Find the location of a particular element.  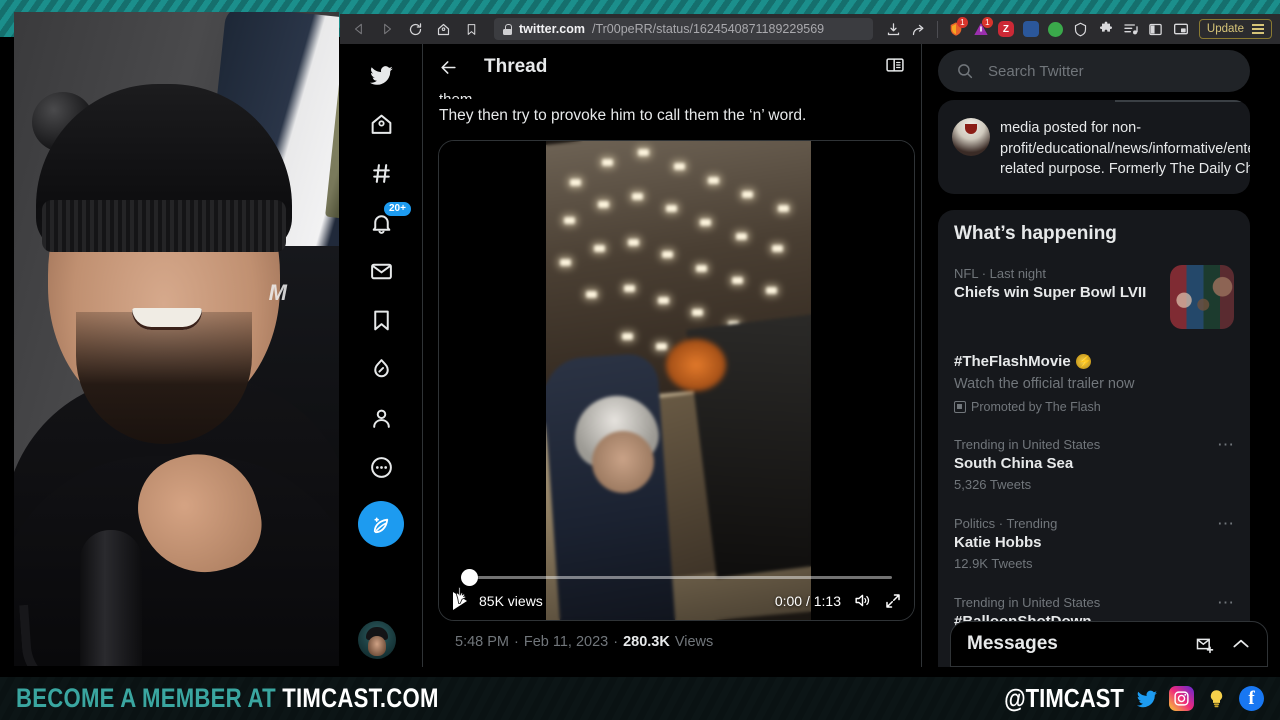

playlist-icon is located at coordinates (1131, 29).